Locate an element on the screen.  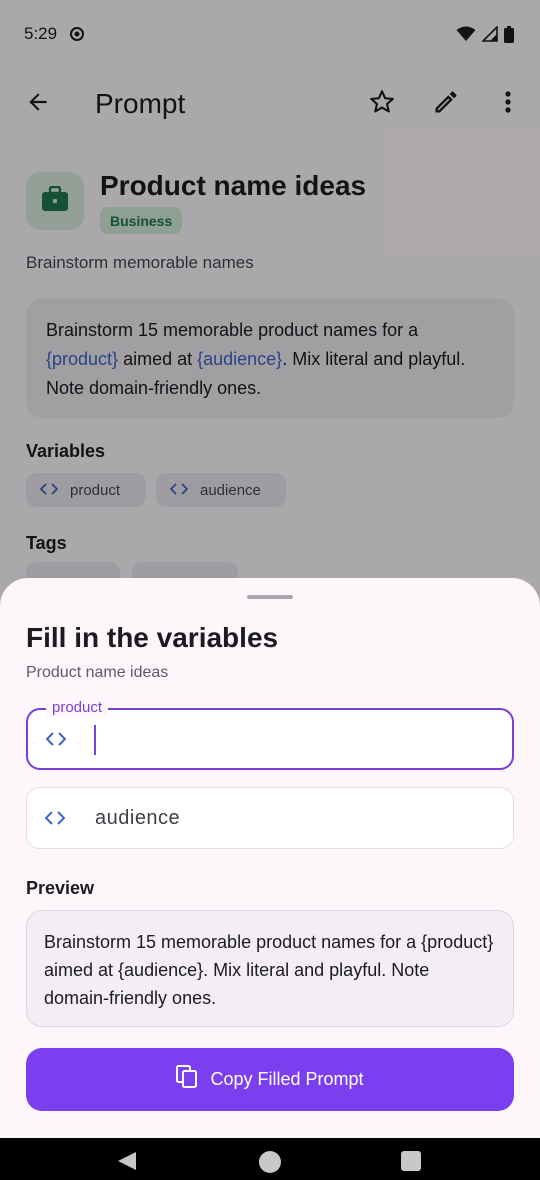
copy-filled-prompt-button: Copy Filled Prompt is located at coordinates (270, 1079).